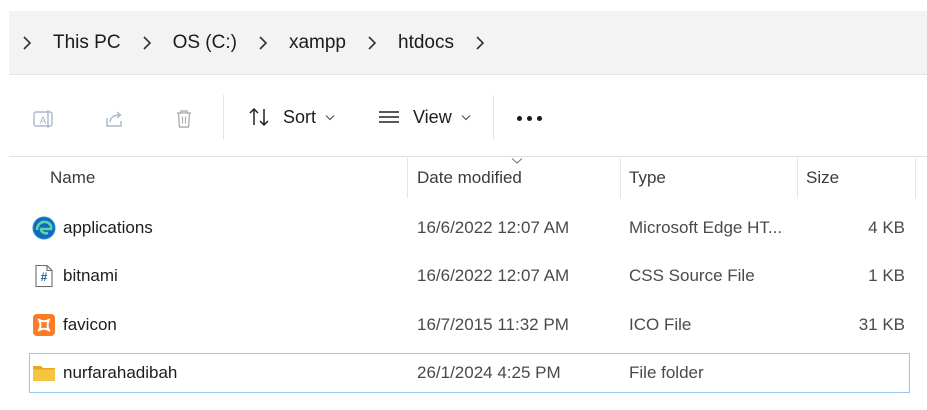 The height and width of the screenshot is (410, 927). Describe the element at coordinates (432, 116) in the screenshot. I see `view-label: View` at that location.